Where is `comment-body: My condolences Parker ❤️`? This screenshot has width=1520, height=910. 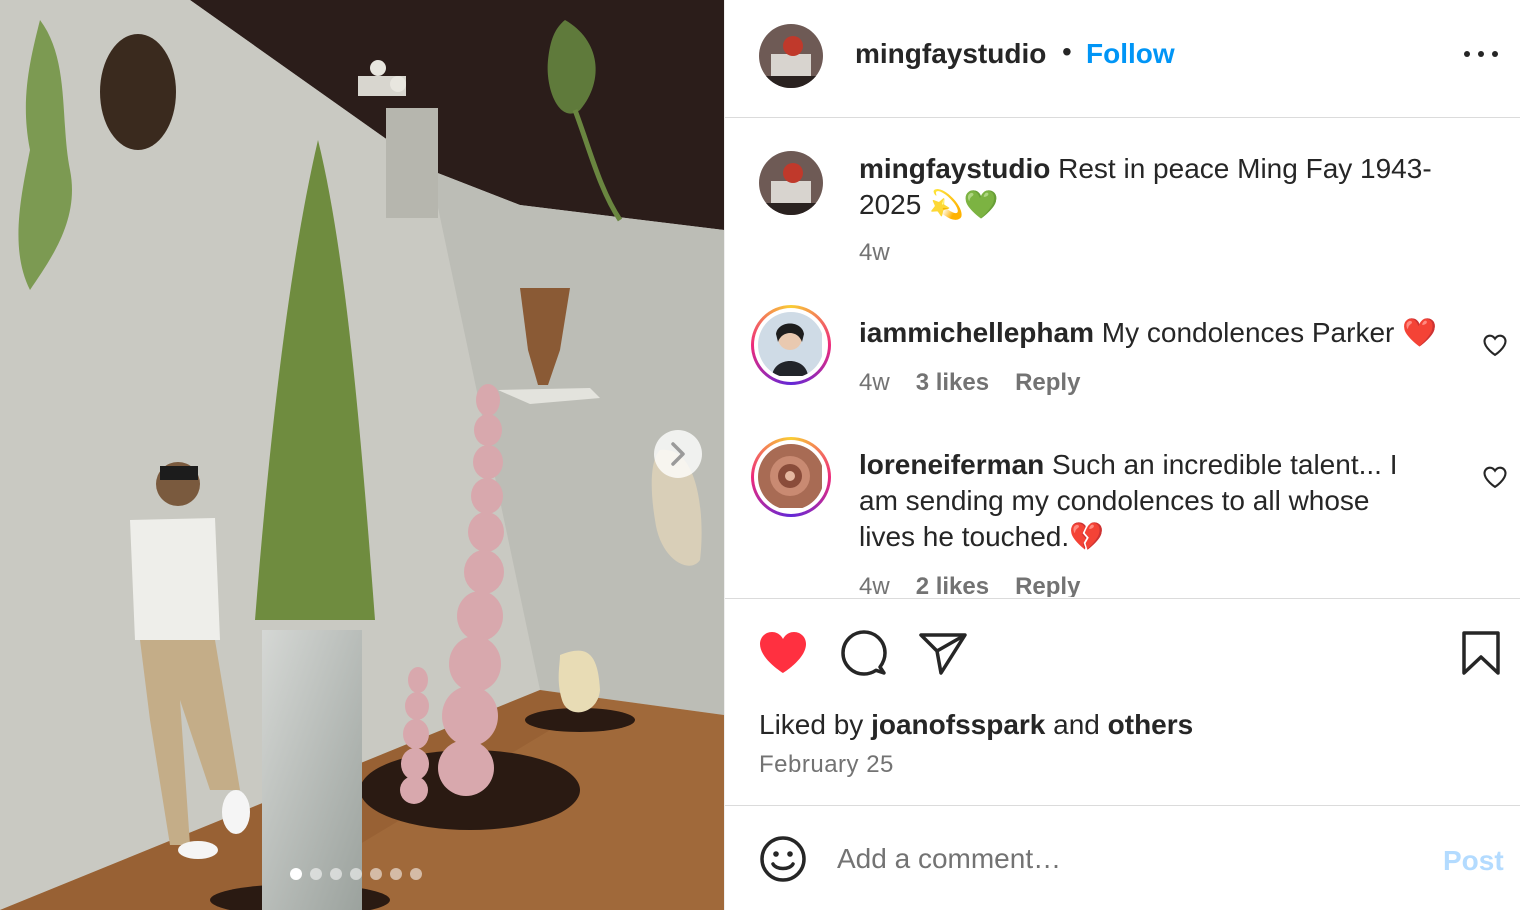
comment-body: My condolences Parker ❤️ is located at coordinates (1265, 332).